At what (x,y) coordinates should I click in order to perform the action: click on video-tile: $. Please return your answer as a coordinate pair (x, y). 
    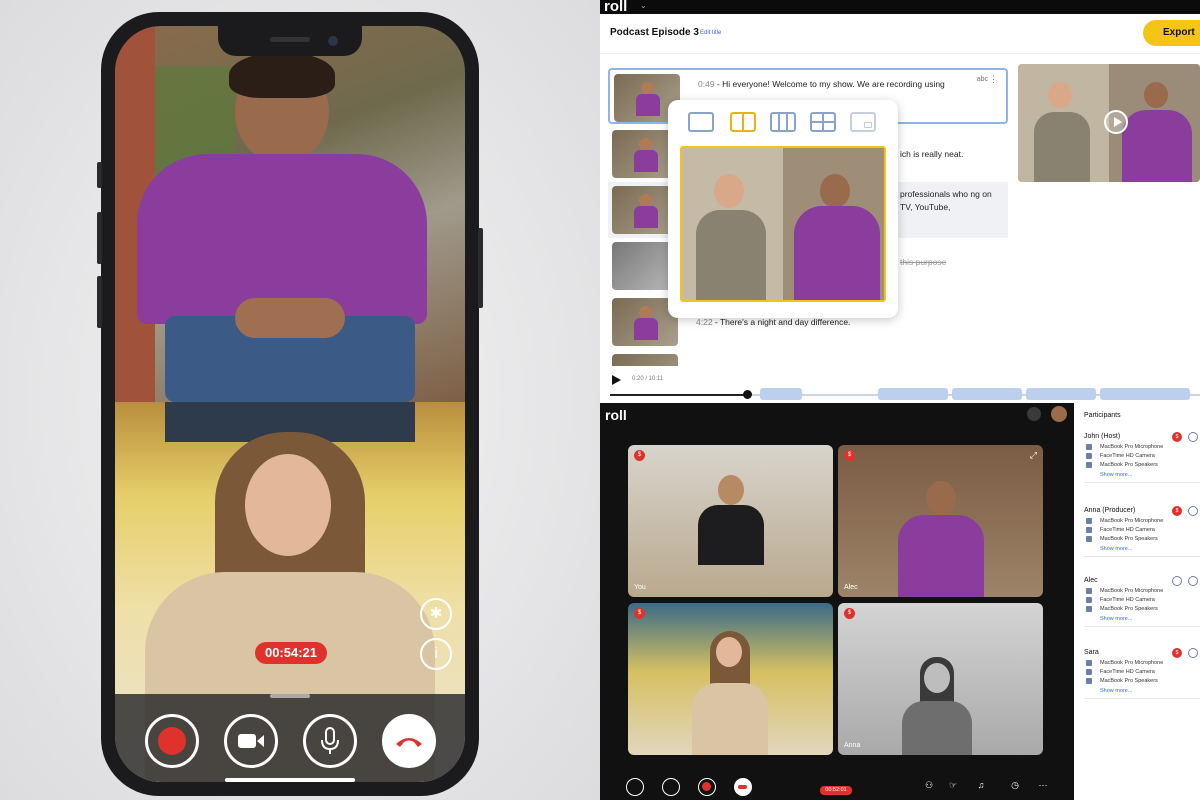
    Looking at the image, I should click on (730, 679).